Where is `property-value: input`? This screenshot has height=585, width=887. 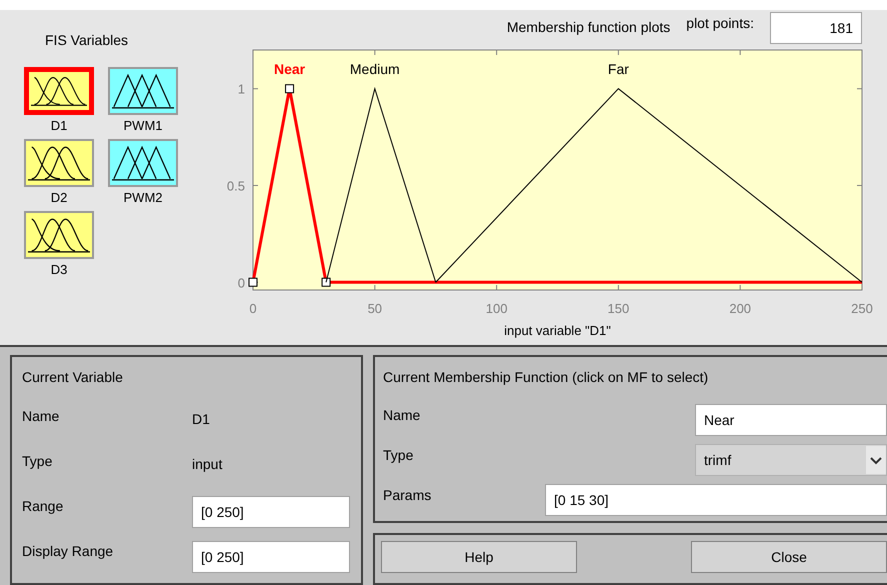
property-value: input is located at coordinates (207, 464).